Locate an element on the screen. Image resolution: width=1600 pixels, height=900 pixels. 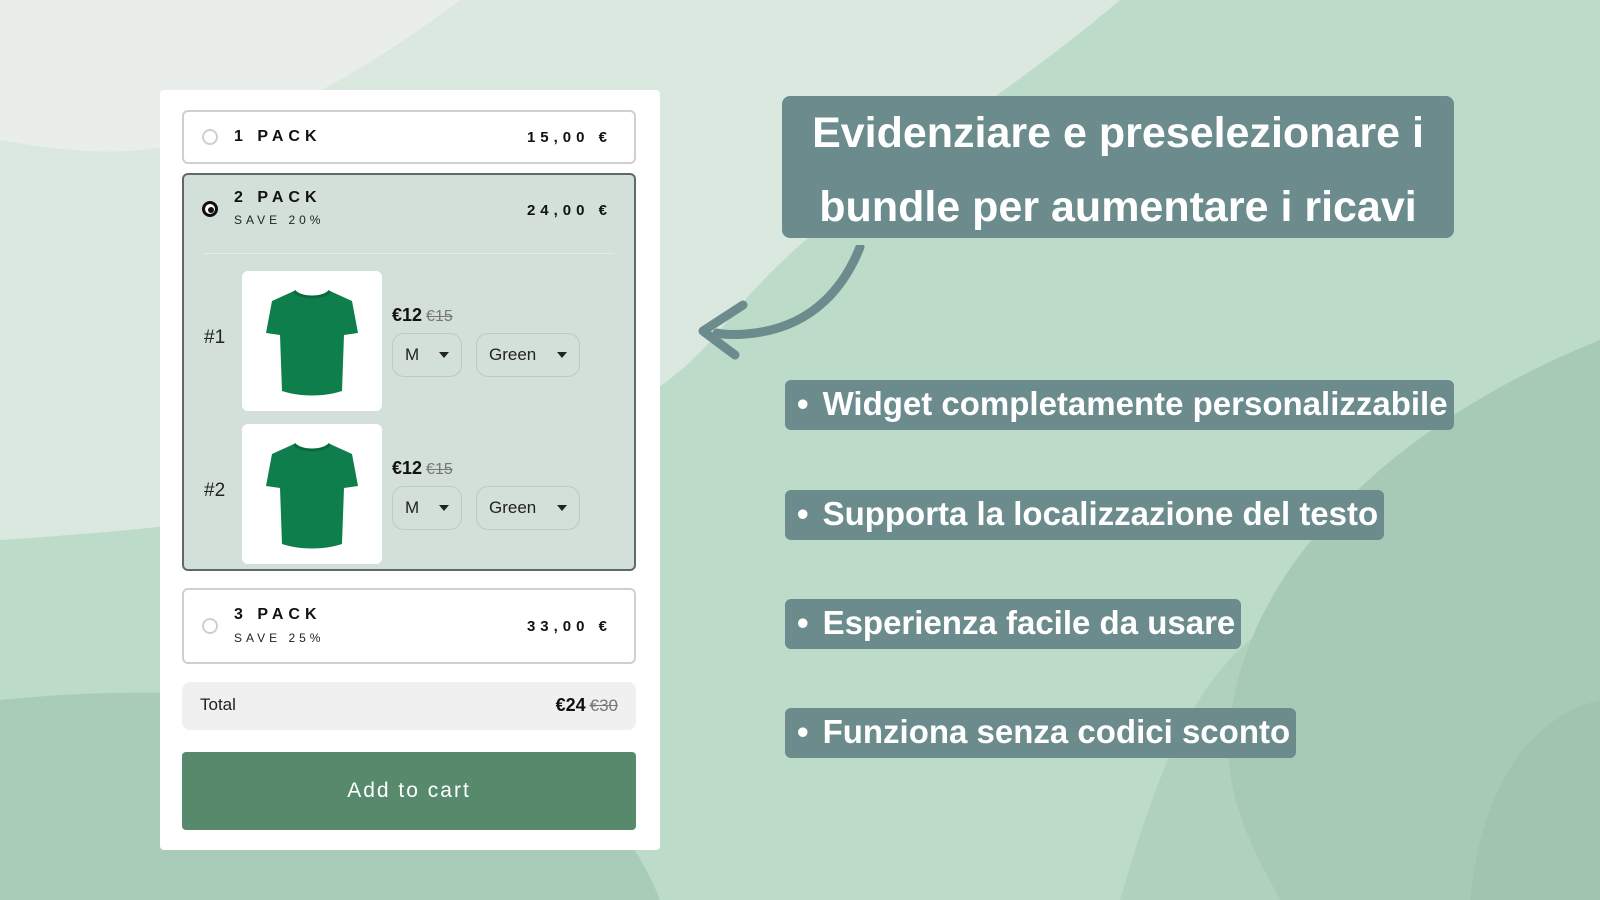
pack-price: 24,00 € is located at coordinates (569, 210).